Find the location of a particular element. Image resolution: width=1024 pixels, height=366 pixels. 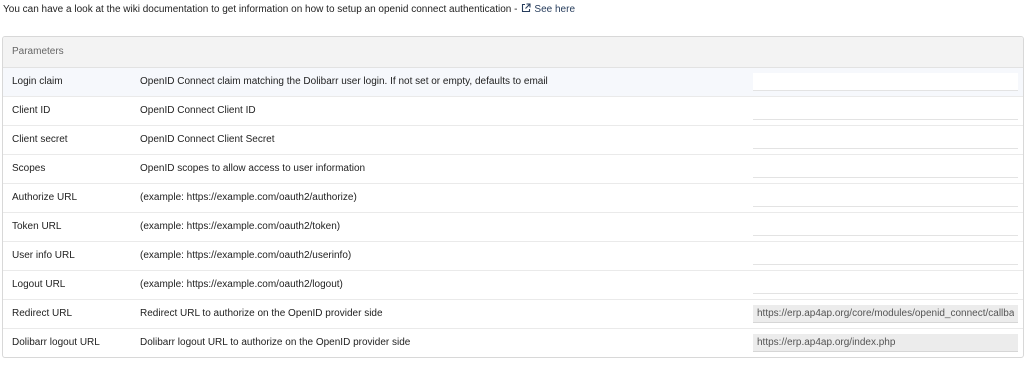

parameter-label: Token URL is located at coordinates (37, 226).